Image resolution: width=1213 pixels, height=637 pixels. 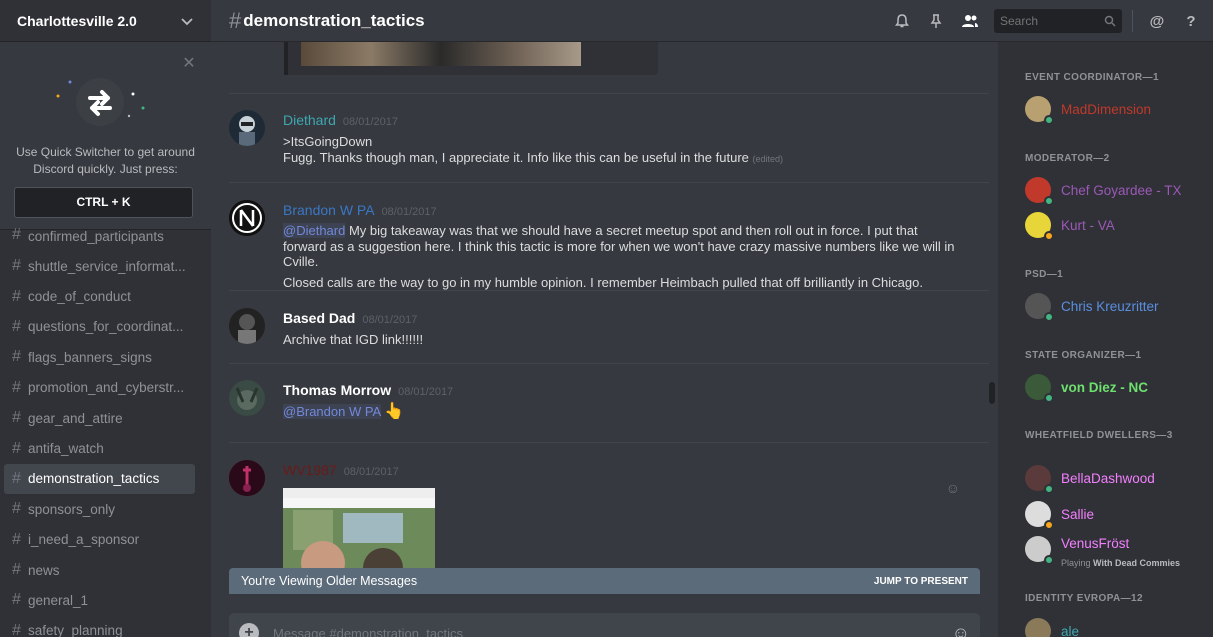 What do you see at coordinates (99, 540) in the screenshot?
I see `channel-item: # i_need_a_sponsor` at bounding box center [99, 540].